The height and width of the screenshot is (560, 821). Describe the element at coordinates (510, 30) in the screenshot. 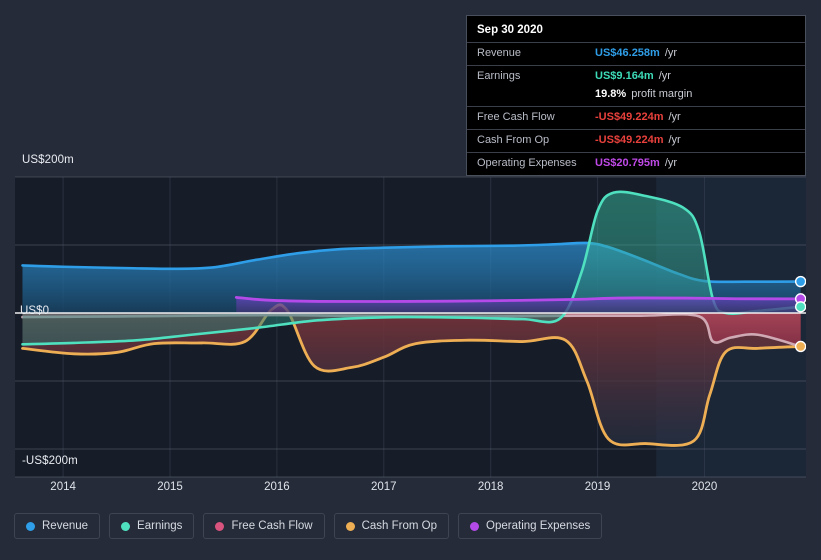

I see `tooltip-date: Sep 30 2020` at that location.